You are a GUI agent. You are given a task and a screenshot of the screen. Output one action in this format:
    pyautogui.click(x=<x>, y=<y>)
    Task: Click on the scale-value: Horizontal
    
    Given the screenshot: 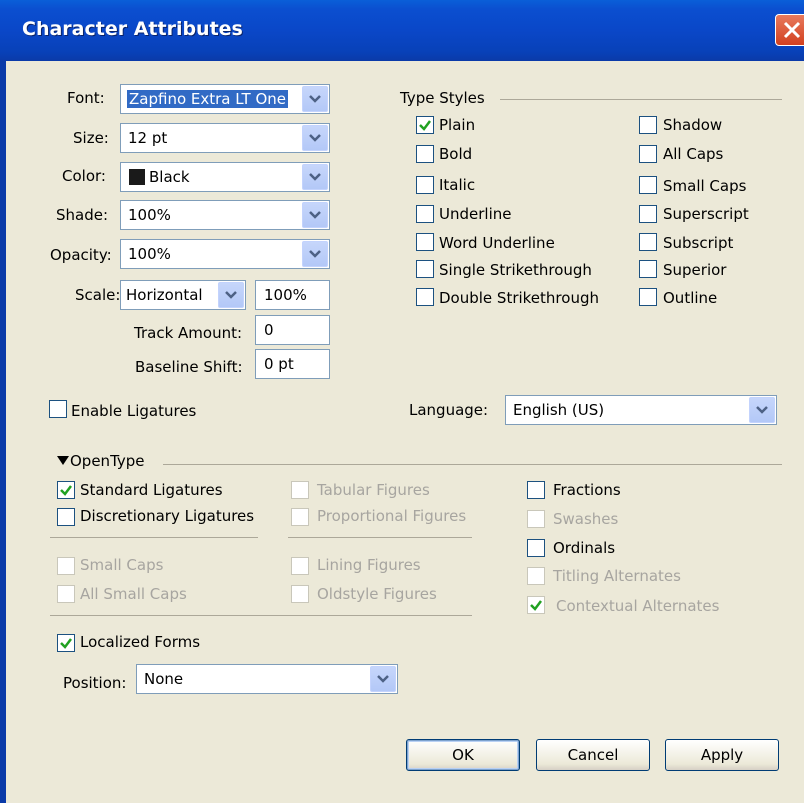 What is the action you would take?
    pyautogui.click(x=164, y=295)
    